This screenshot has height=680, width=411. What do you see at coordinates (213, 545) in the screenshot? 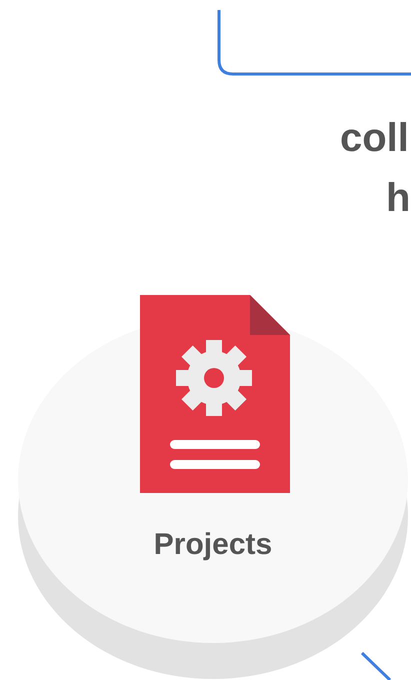
I see `node-label: Projects` at bounding box center [213, 545].